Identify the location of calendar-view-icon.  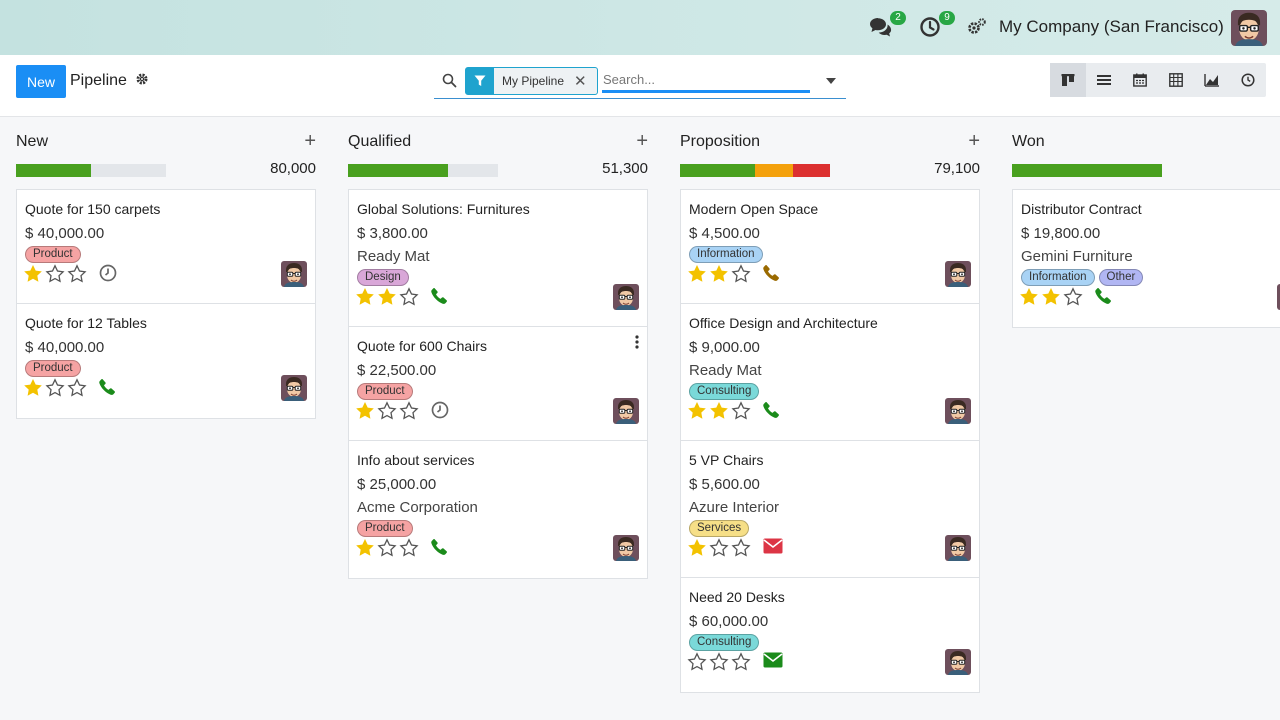
(1140, 80).